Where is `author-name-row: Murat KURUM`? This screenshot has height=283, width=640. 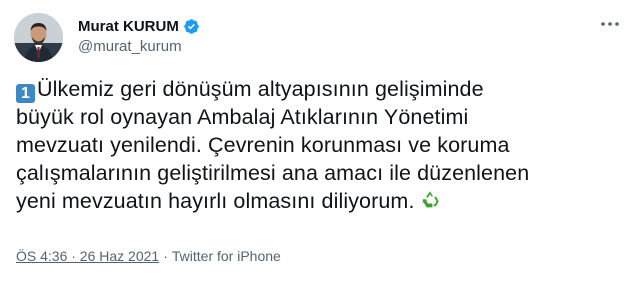 author-name-row: Murat KURUM is located at coordinates (139, 26).